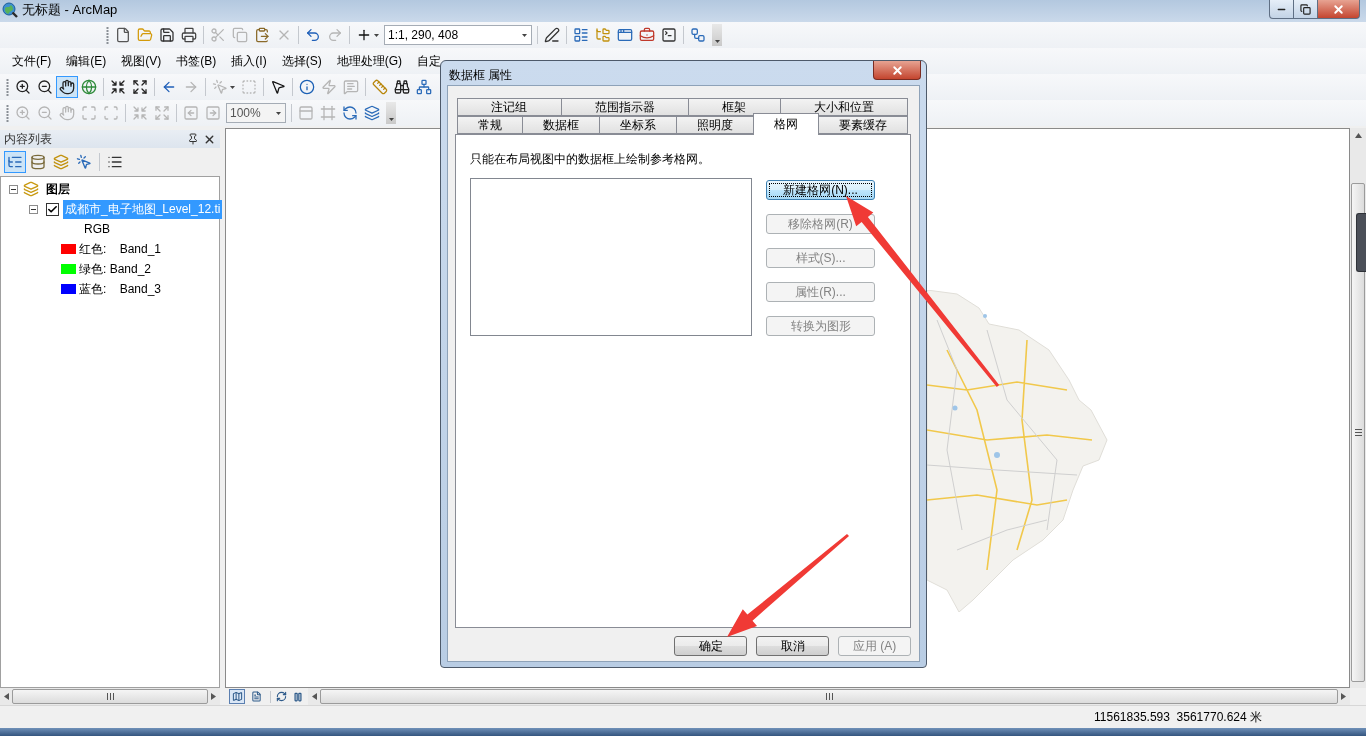 The image size is (1366, 736). Describe the element at coordinates (10, 10) in the screenshot. I see `globe-magnifier-icon` at that location.